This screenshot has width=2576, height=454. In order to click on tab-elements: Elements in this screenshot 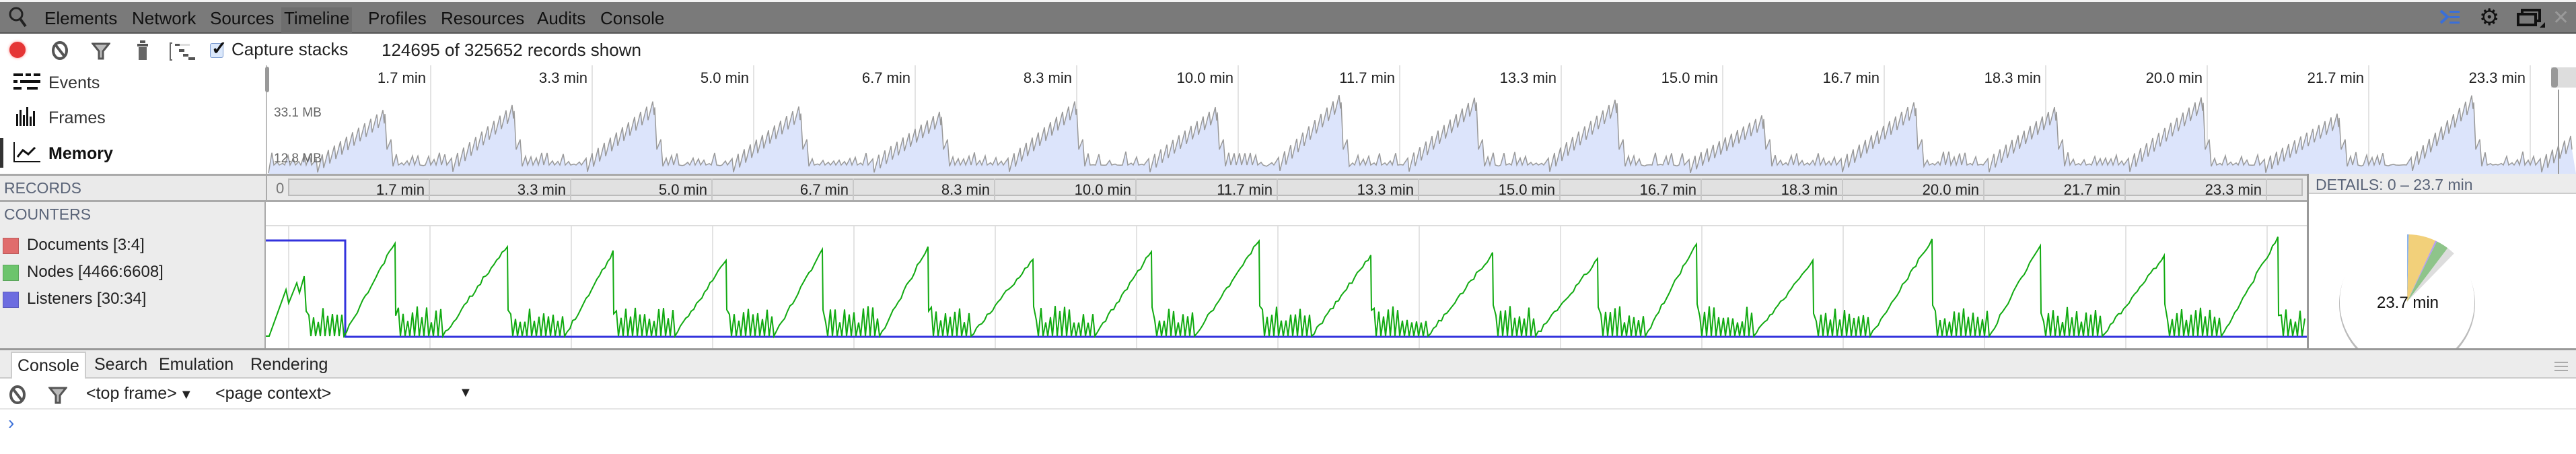, I will do `click(81, 20)`.